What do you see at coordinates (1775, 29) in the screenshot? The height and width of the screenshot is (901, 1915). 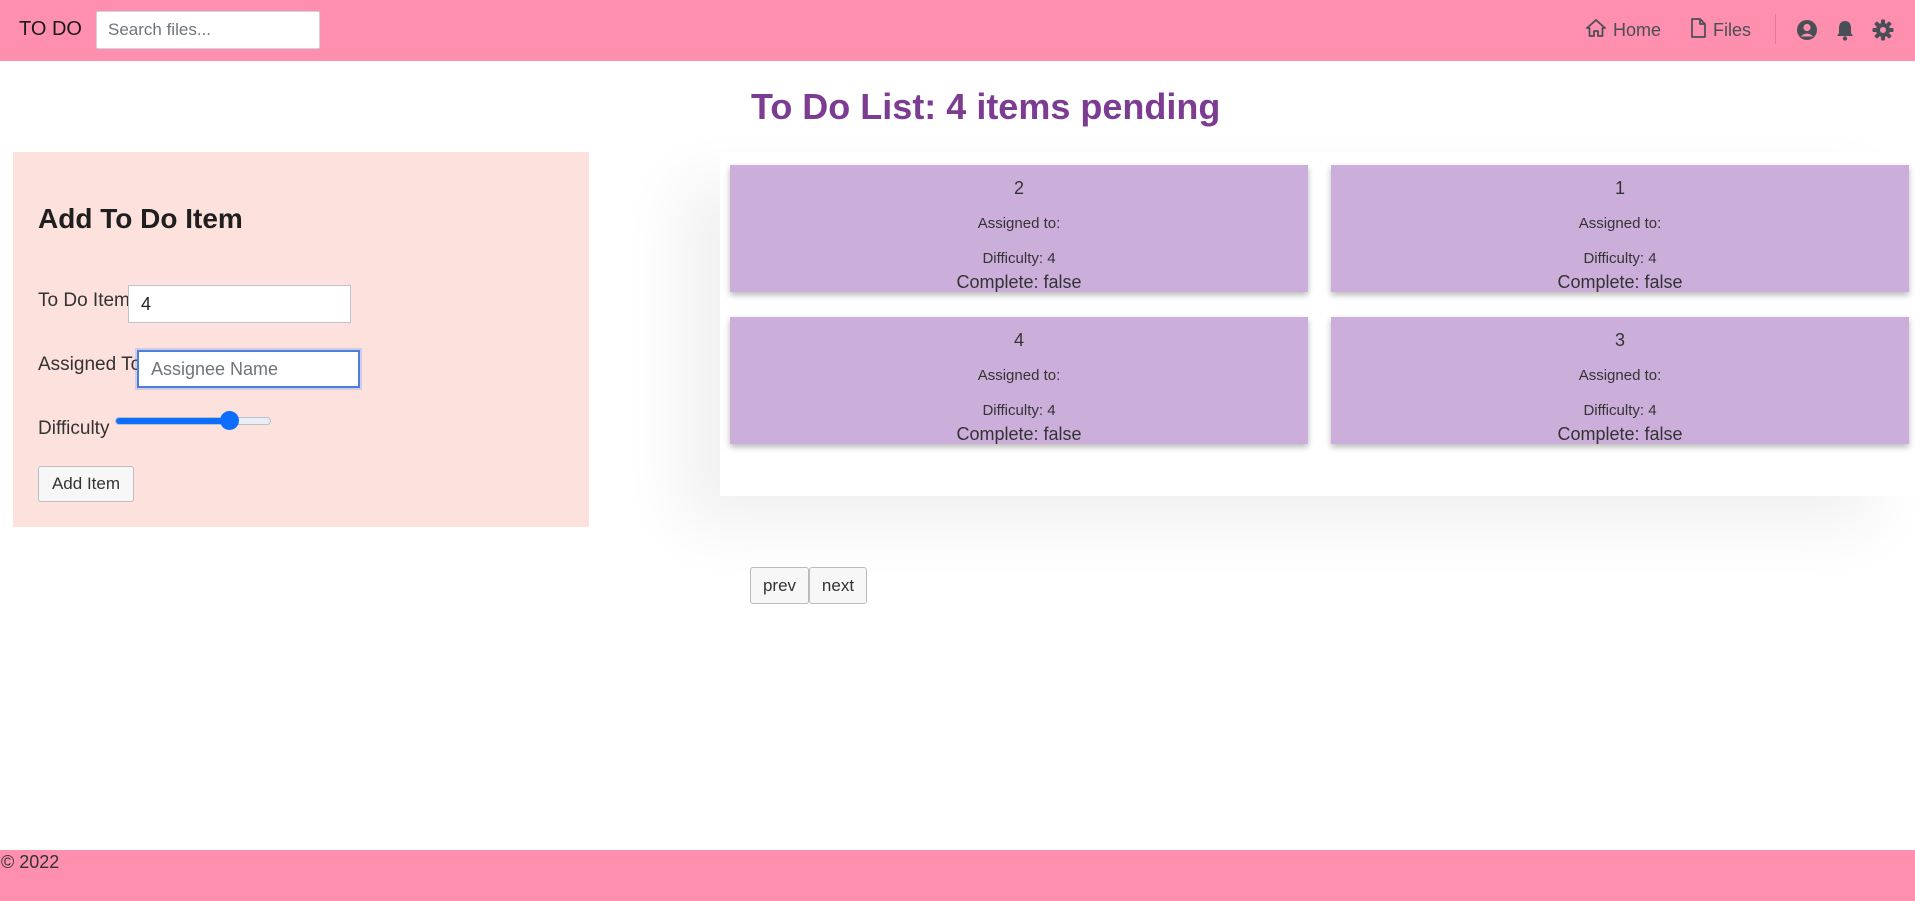 I see `nav-divider` at bounding box center [1775, 29].